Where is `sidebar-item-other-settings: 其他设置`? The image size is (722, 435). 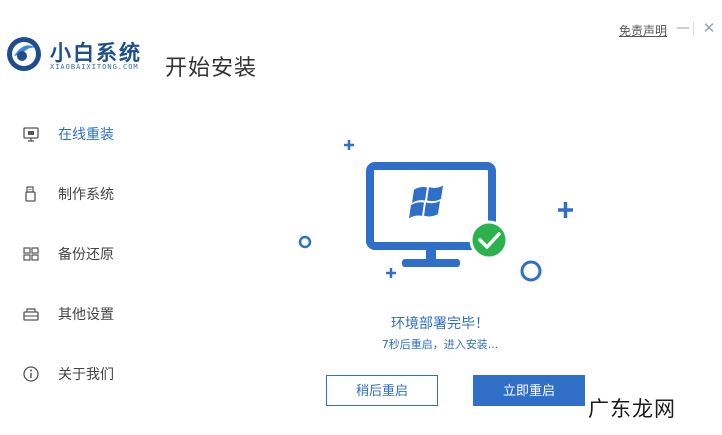
sidebar-item-other-settings: 其他设置 is located at coordinates (75, 314).